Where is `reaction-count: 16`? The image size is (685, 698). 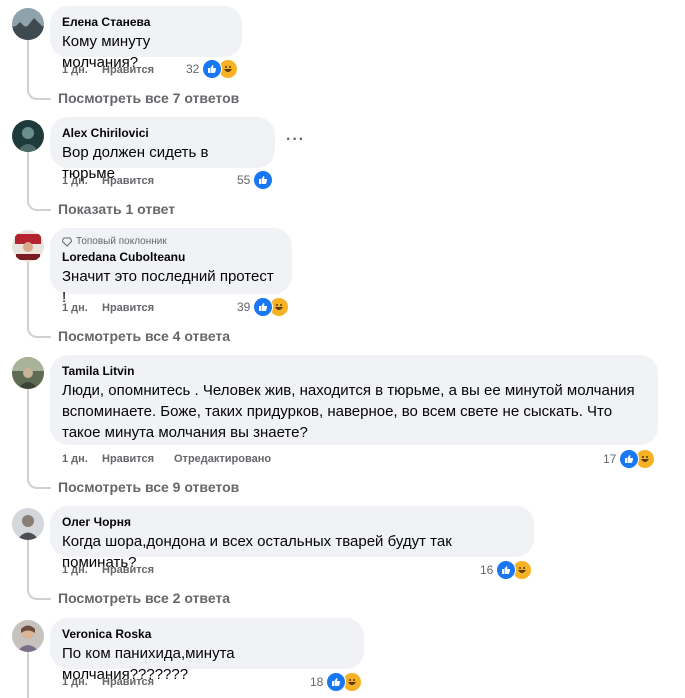 reaction-count: 16 is located at coordinates (487, 570).